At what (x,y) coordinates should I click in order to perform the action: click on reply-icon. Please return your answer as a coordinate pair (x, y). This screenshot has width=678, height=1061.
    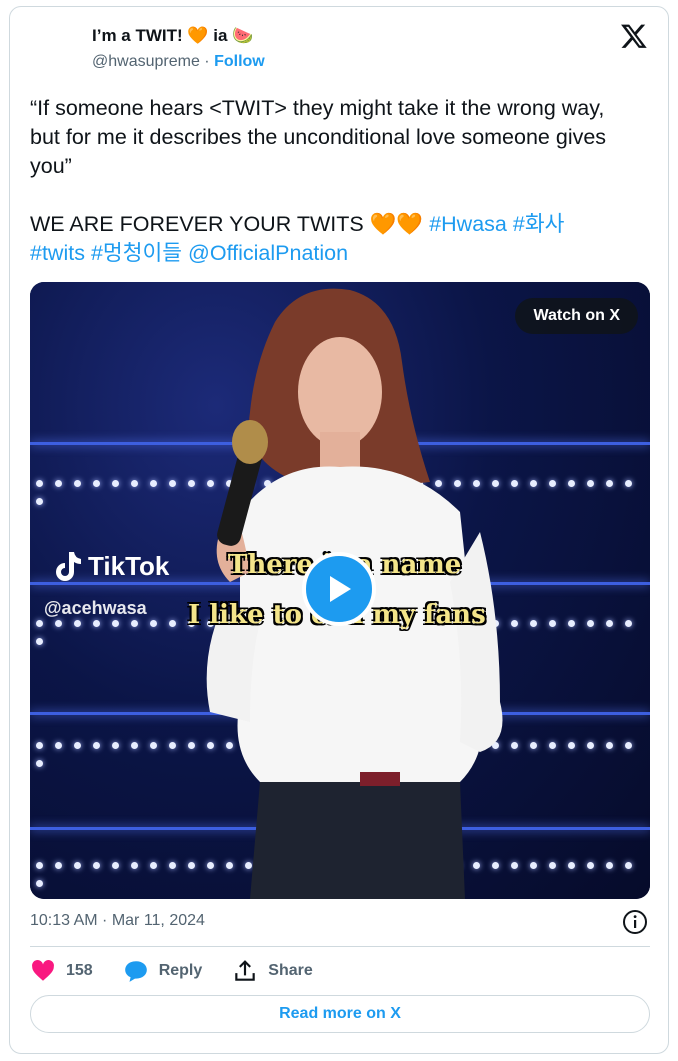
    Looking at the image, I should click on (135, 971).